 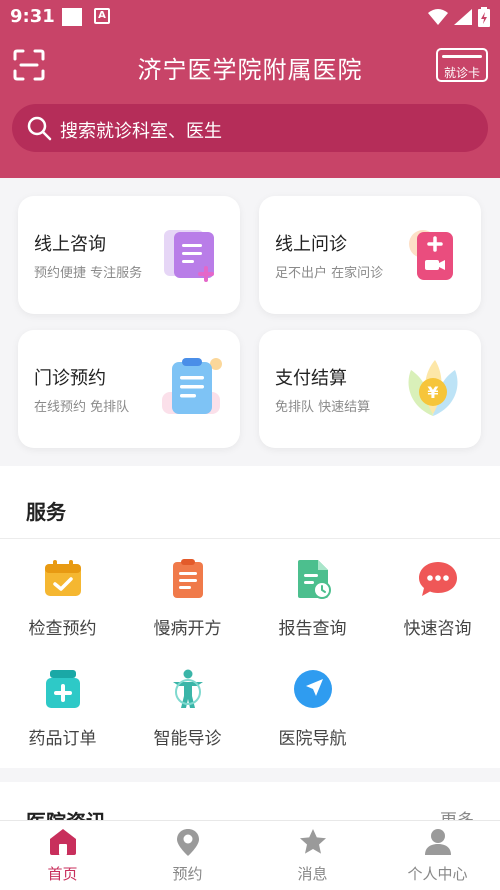 I want to click on service-chronic-prescription: 慢病开方, so click(x=187, y=608).